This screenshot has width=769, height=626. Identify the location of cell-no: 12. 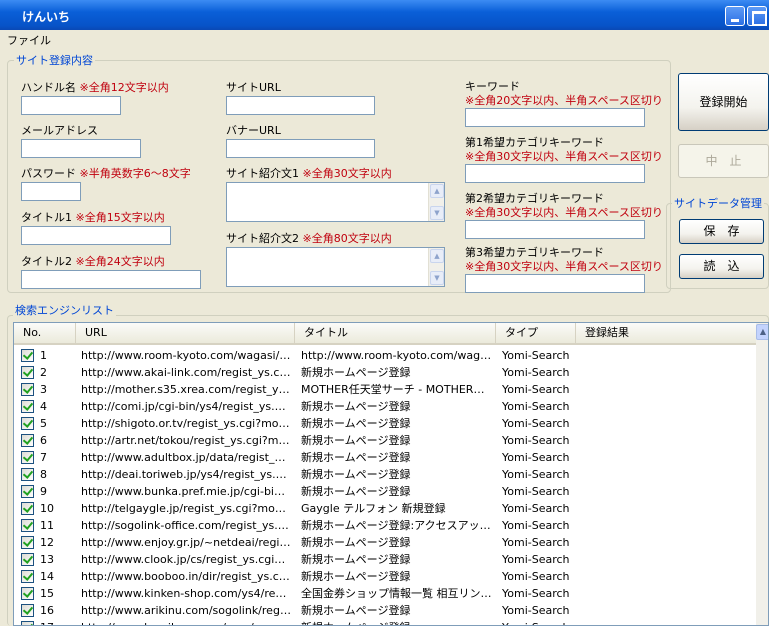
(47, 542).